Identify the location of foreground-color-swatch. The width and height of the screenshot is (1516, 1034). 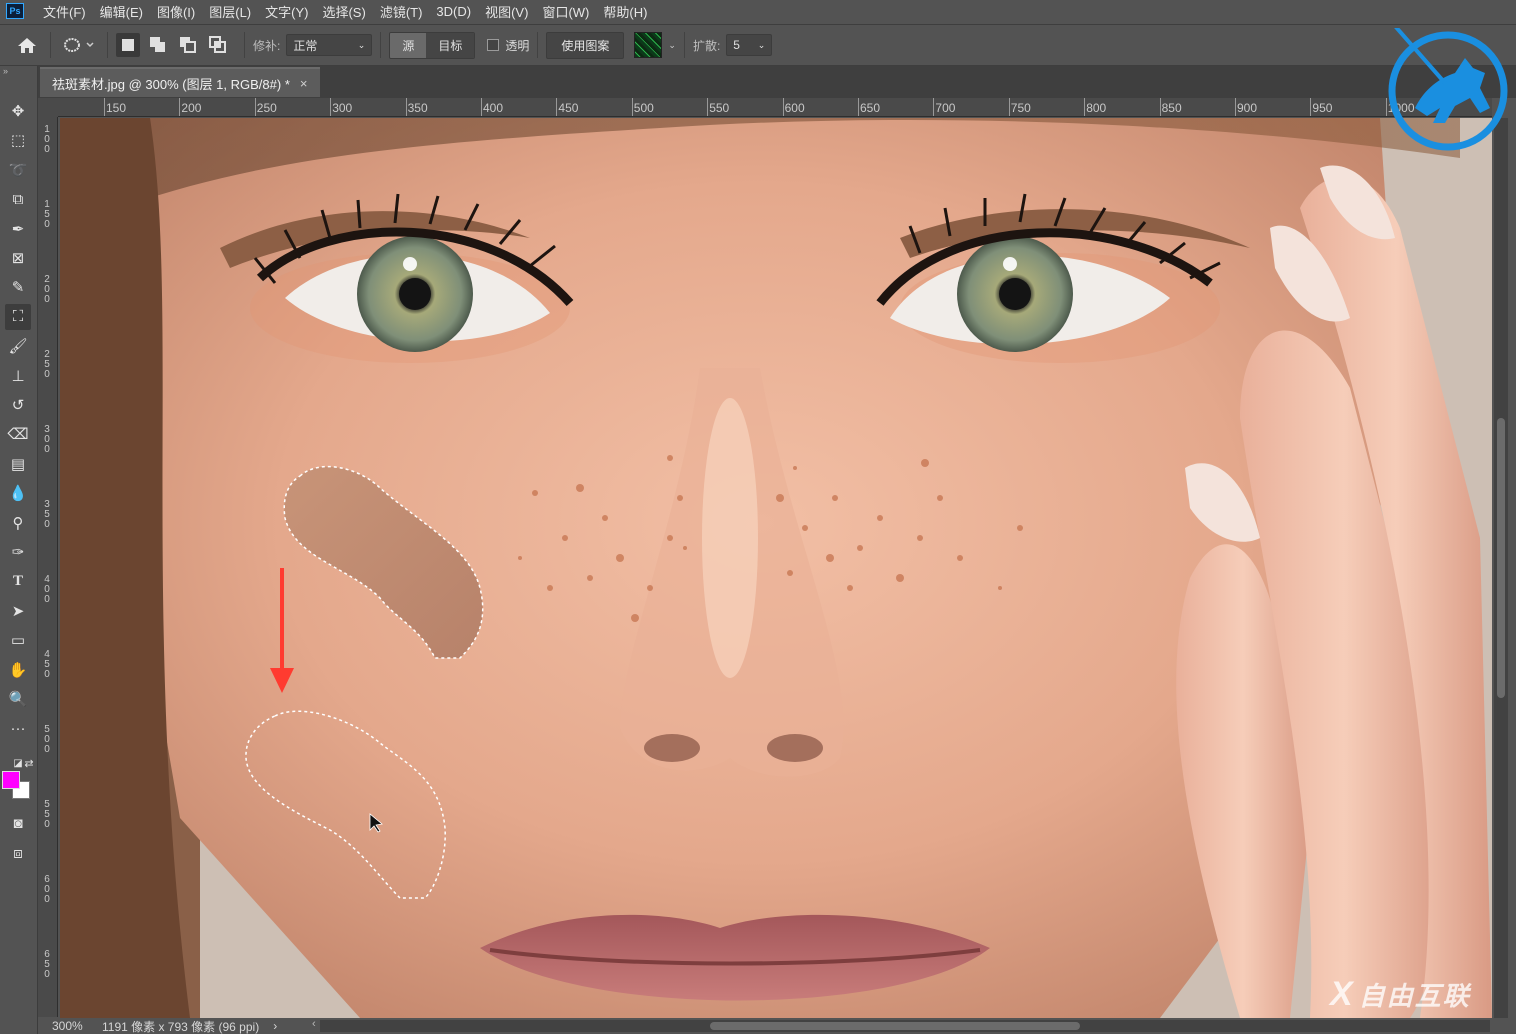
(11, 780).